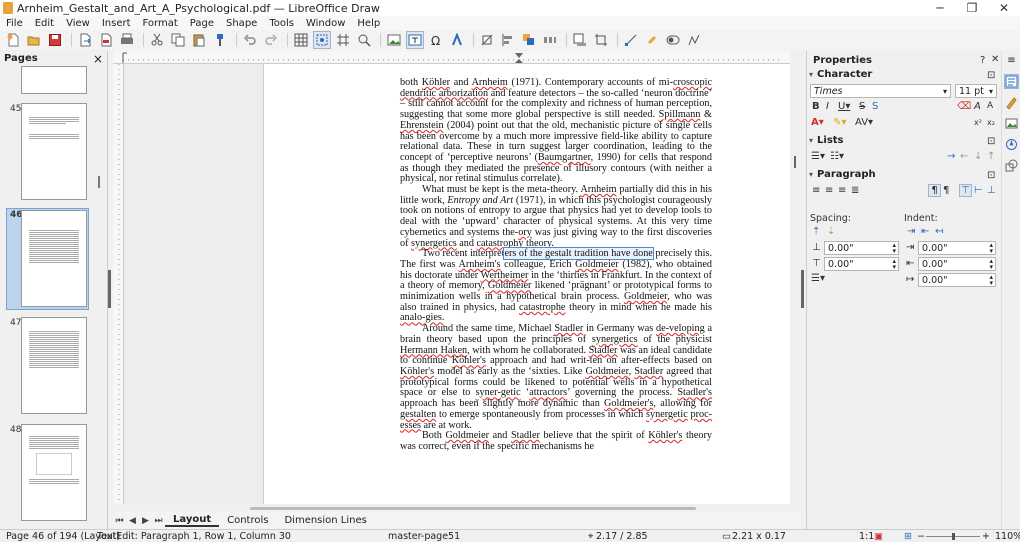 This screenshot has width=1020, height=542. I want to click on last-tab-icon: ⏭, so click(158, 521).